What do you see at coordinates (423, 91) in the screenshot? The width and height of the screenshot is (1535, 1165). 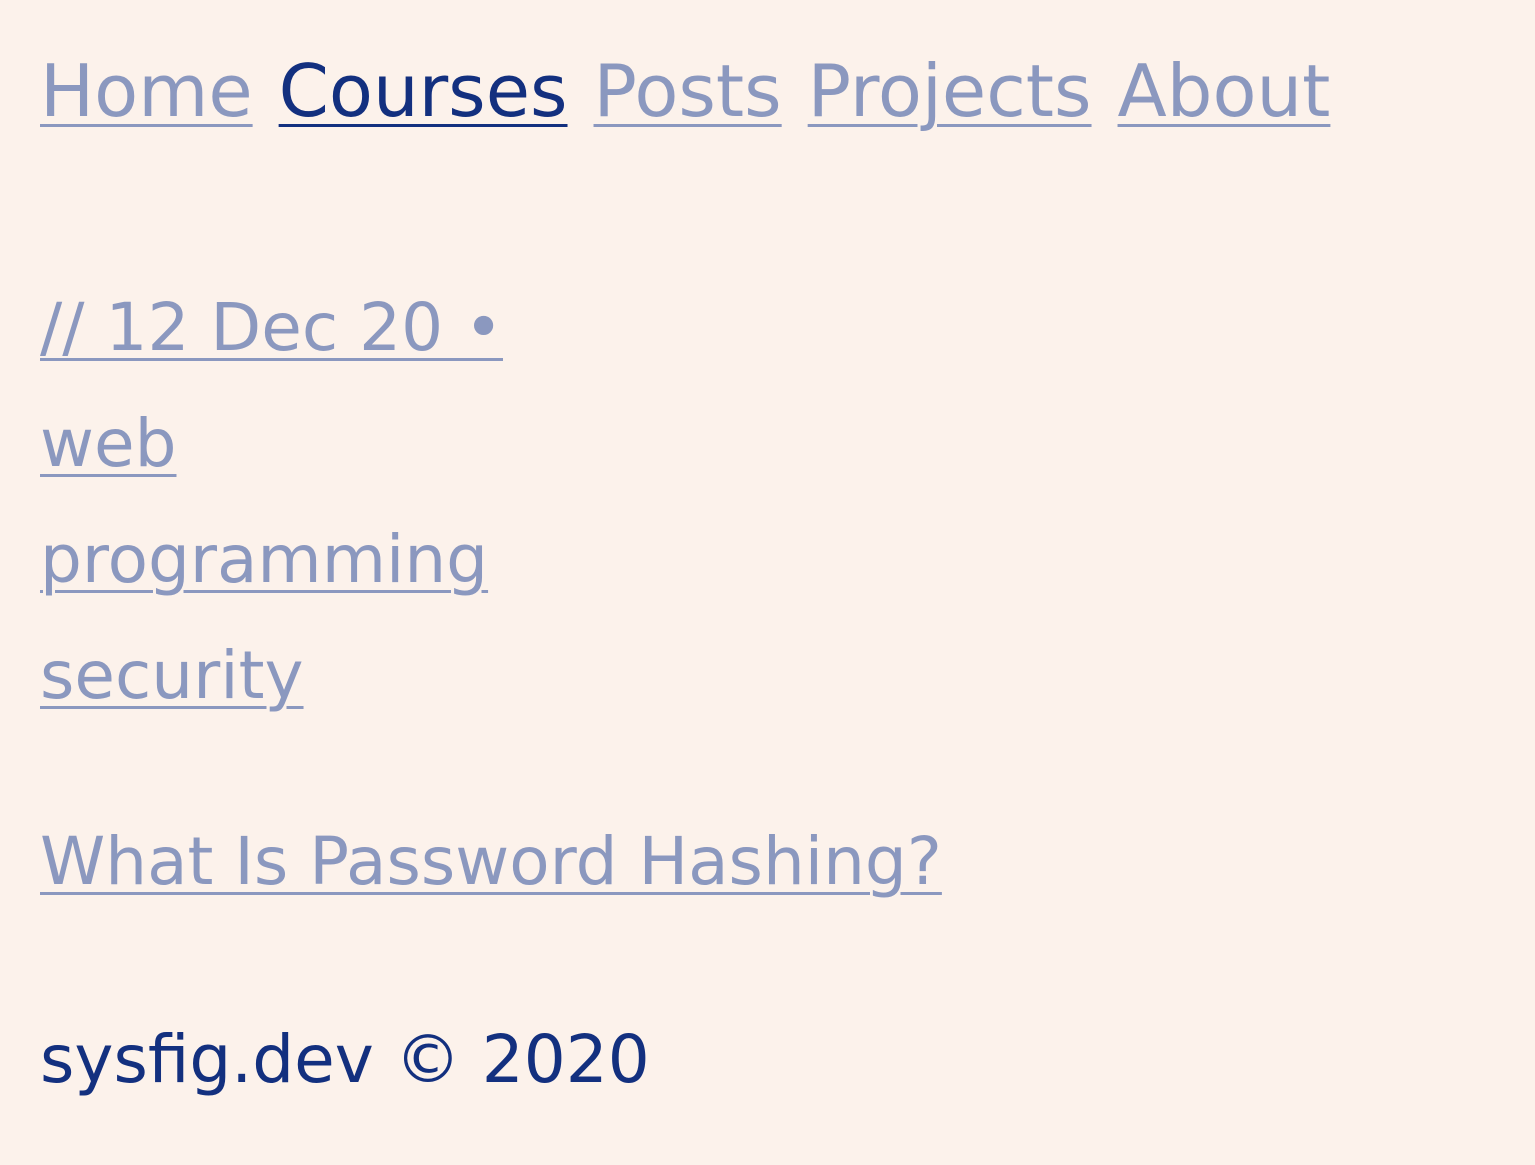 I see `nav-courses-link: Courses` at bounding box center [423, 91].